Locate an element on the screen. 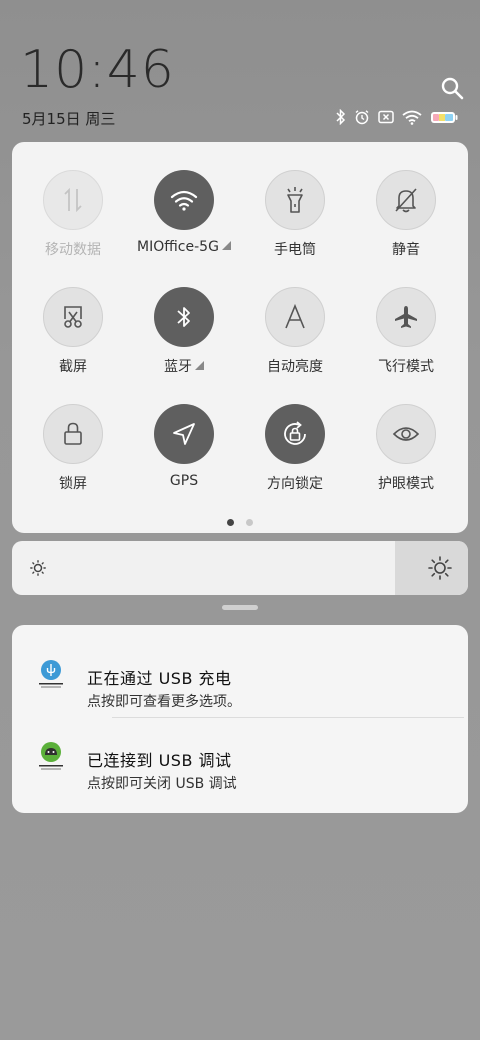 This screenshot has height=1040, width=480. notification-usb-debugging: 已连接到 USB 调试 点按即可关闭 USB 调试 is located at coordinates (240, 757).